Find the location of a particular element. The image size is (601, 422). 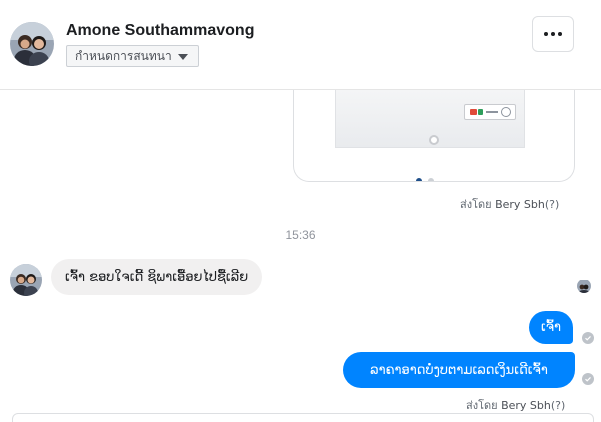

carousel-dot-active is located at coordinates (419, 179).